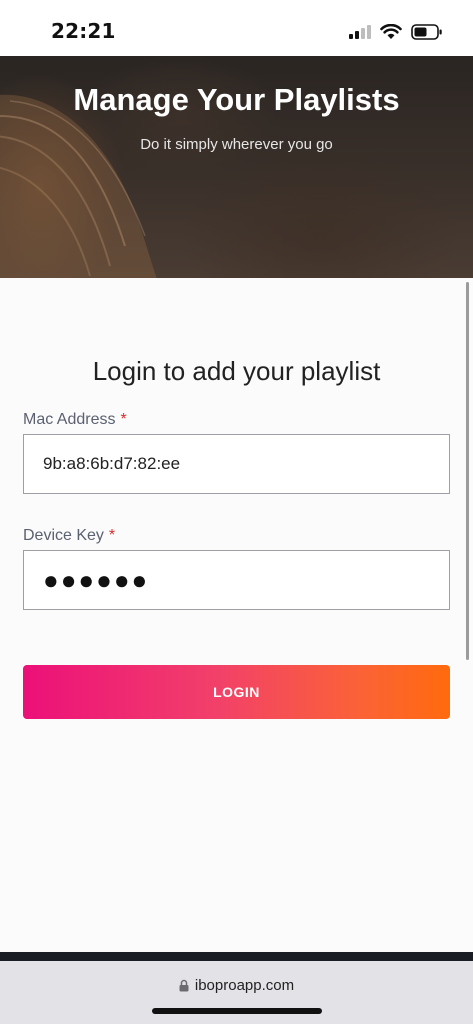 Image resolution: width=473 pixels, height=1024 pixels. I want to click on scroll-indicator, so click(467, 471).